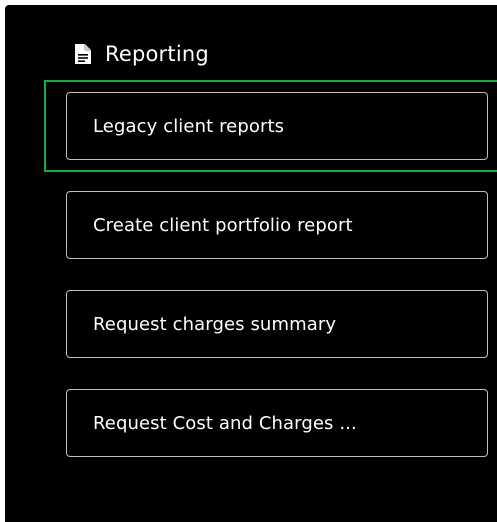  What do you see at coordinates (215, 324) in the screenshot?
I see `menu-item-label: Request charges summary` at bounding box center [215, 324].